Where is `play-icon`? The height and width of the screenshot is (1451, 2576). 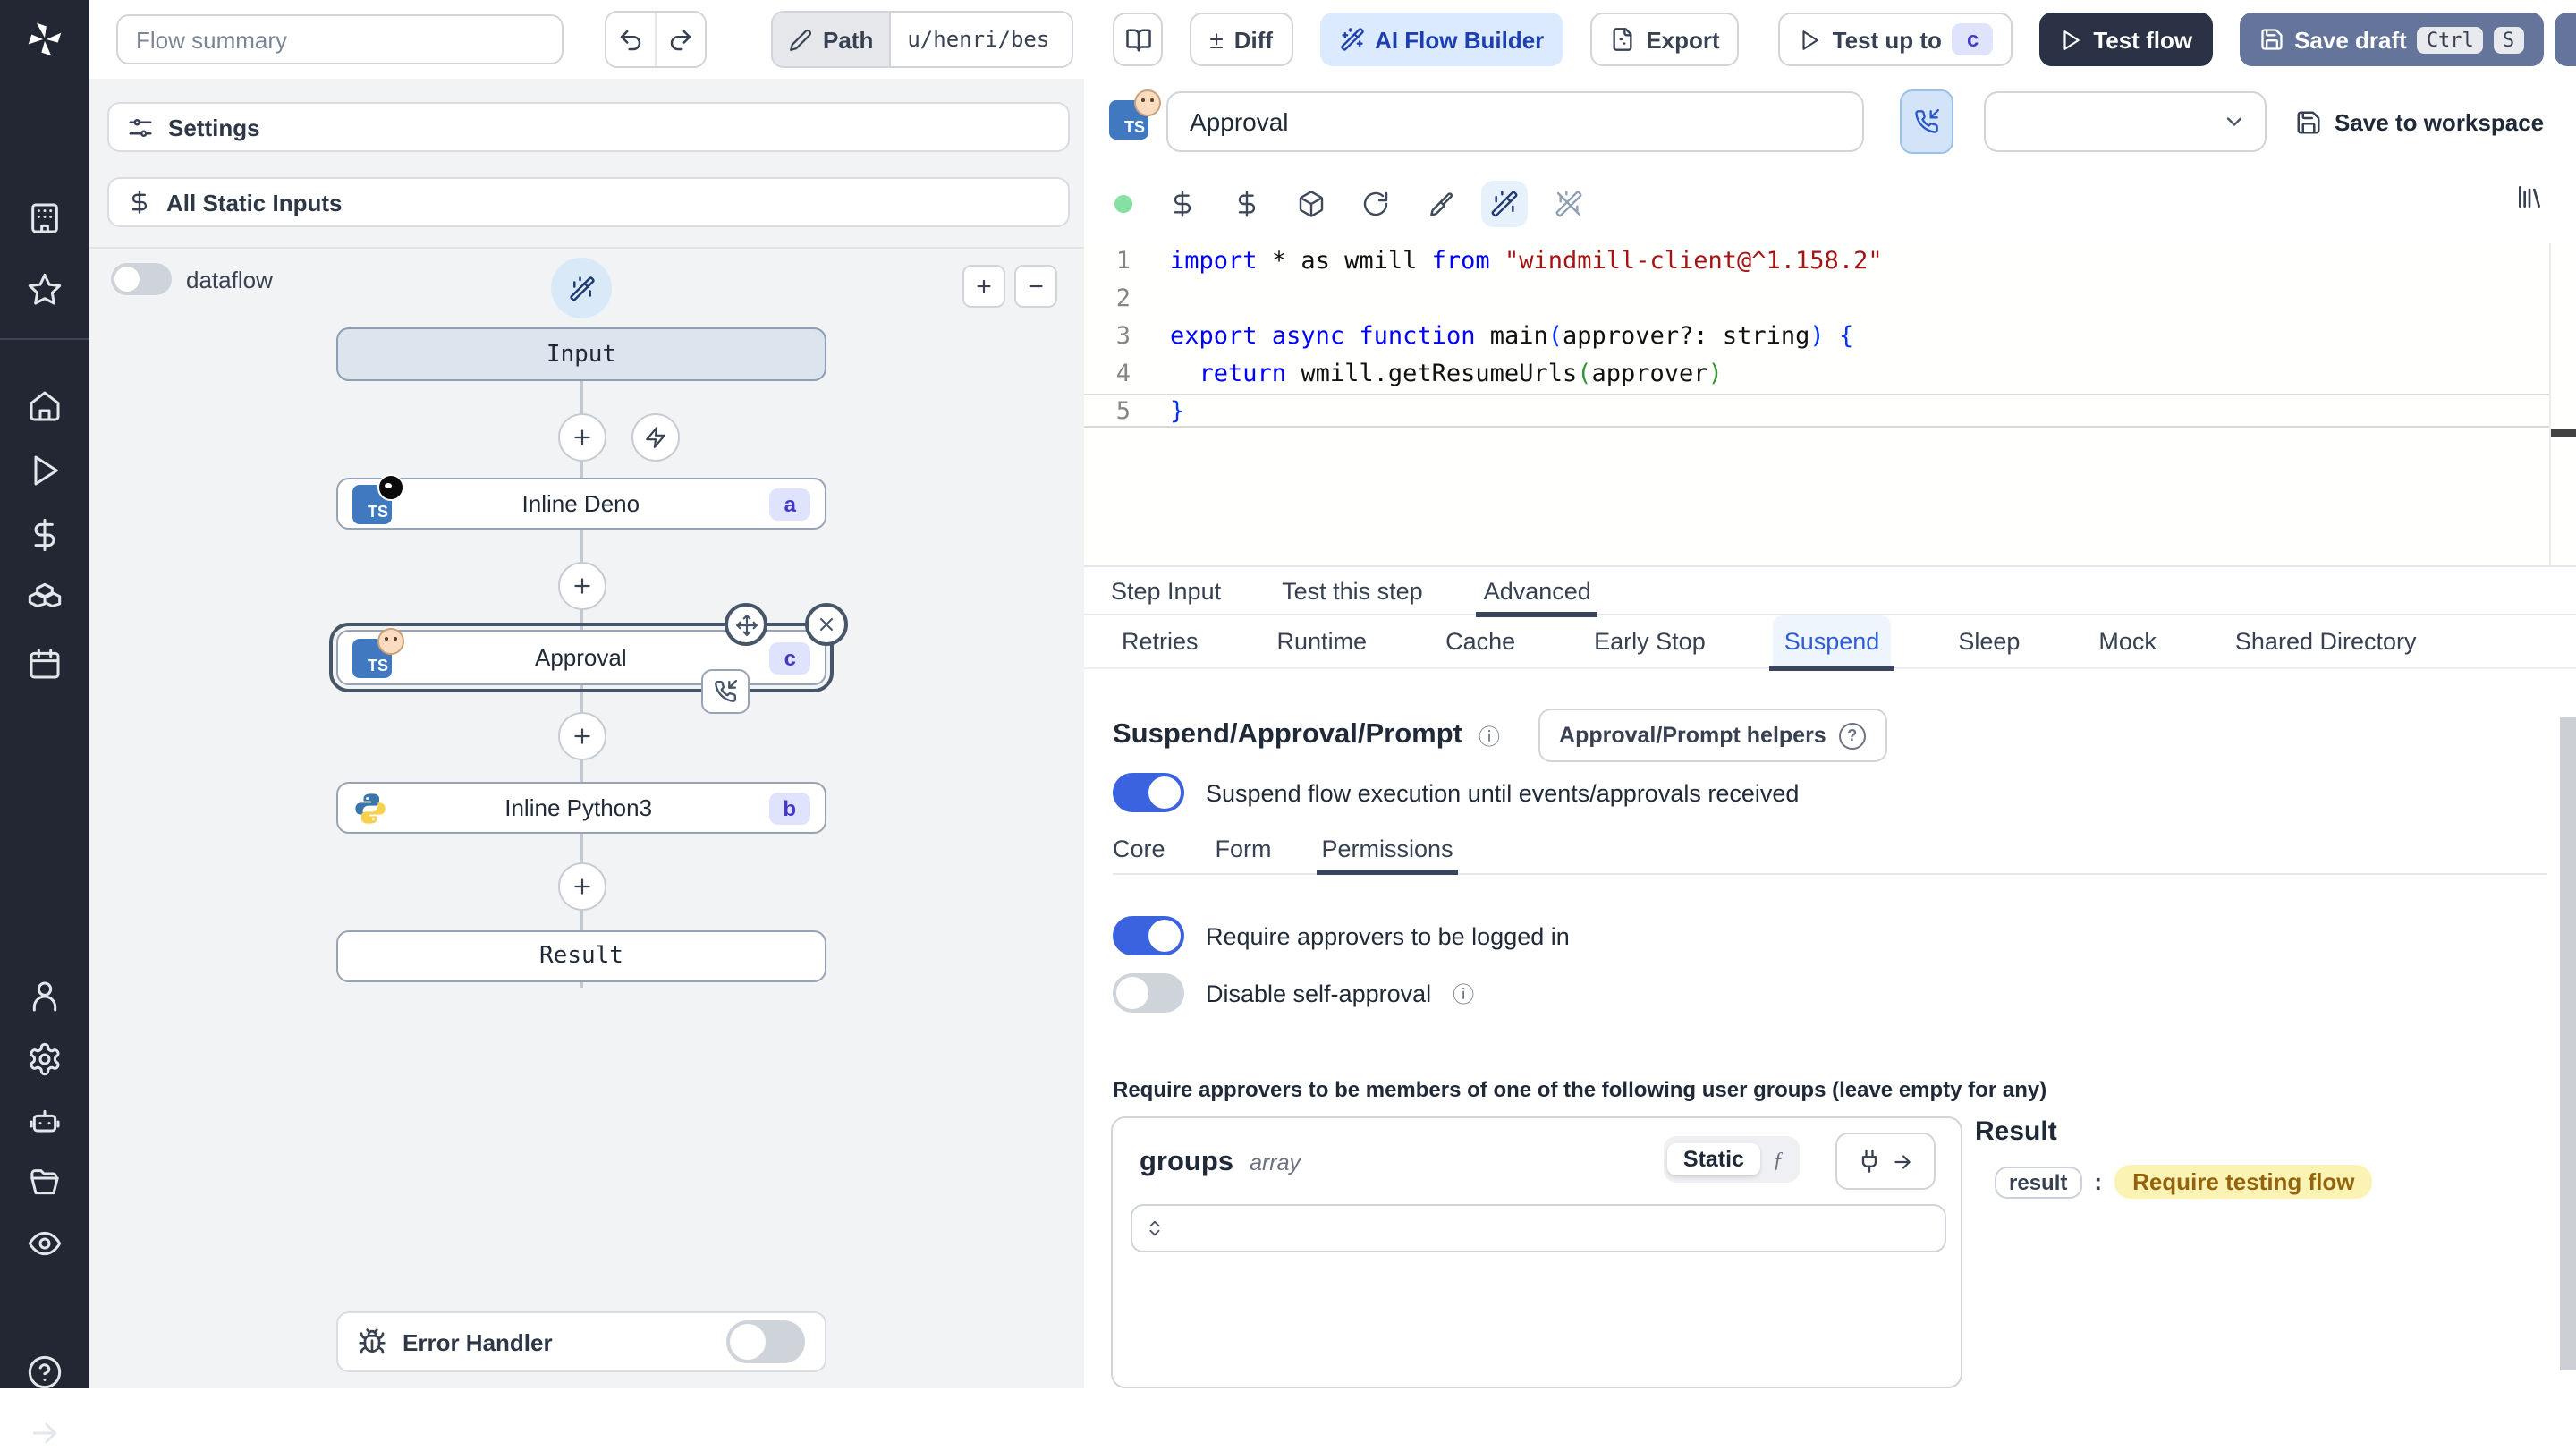 play-icon is located at coordinates (46, 470).